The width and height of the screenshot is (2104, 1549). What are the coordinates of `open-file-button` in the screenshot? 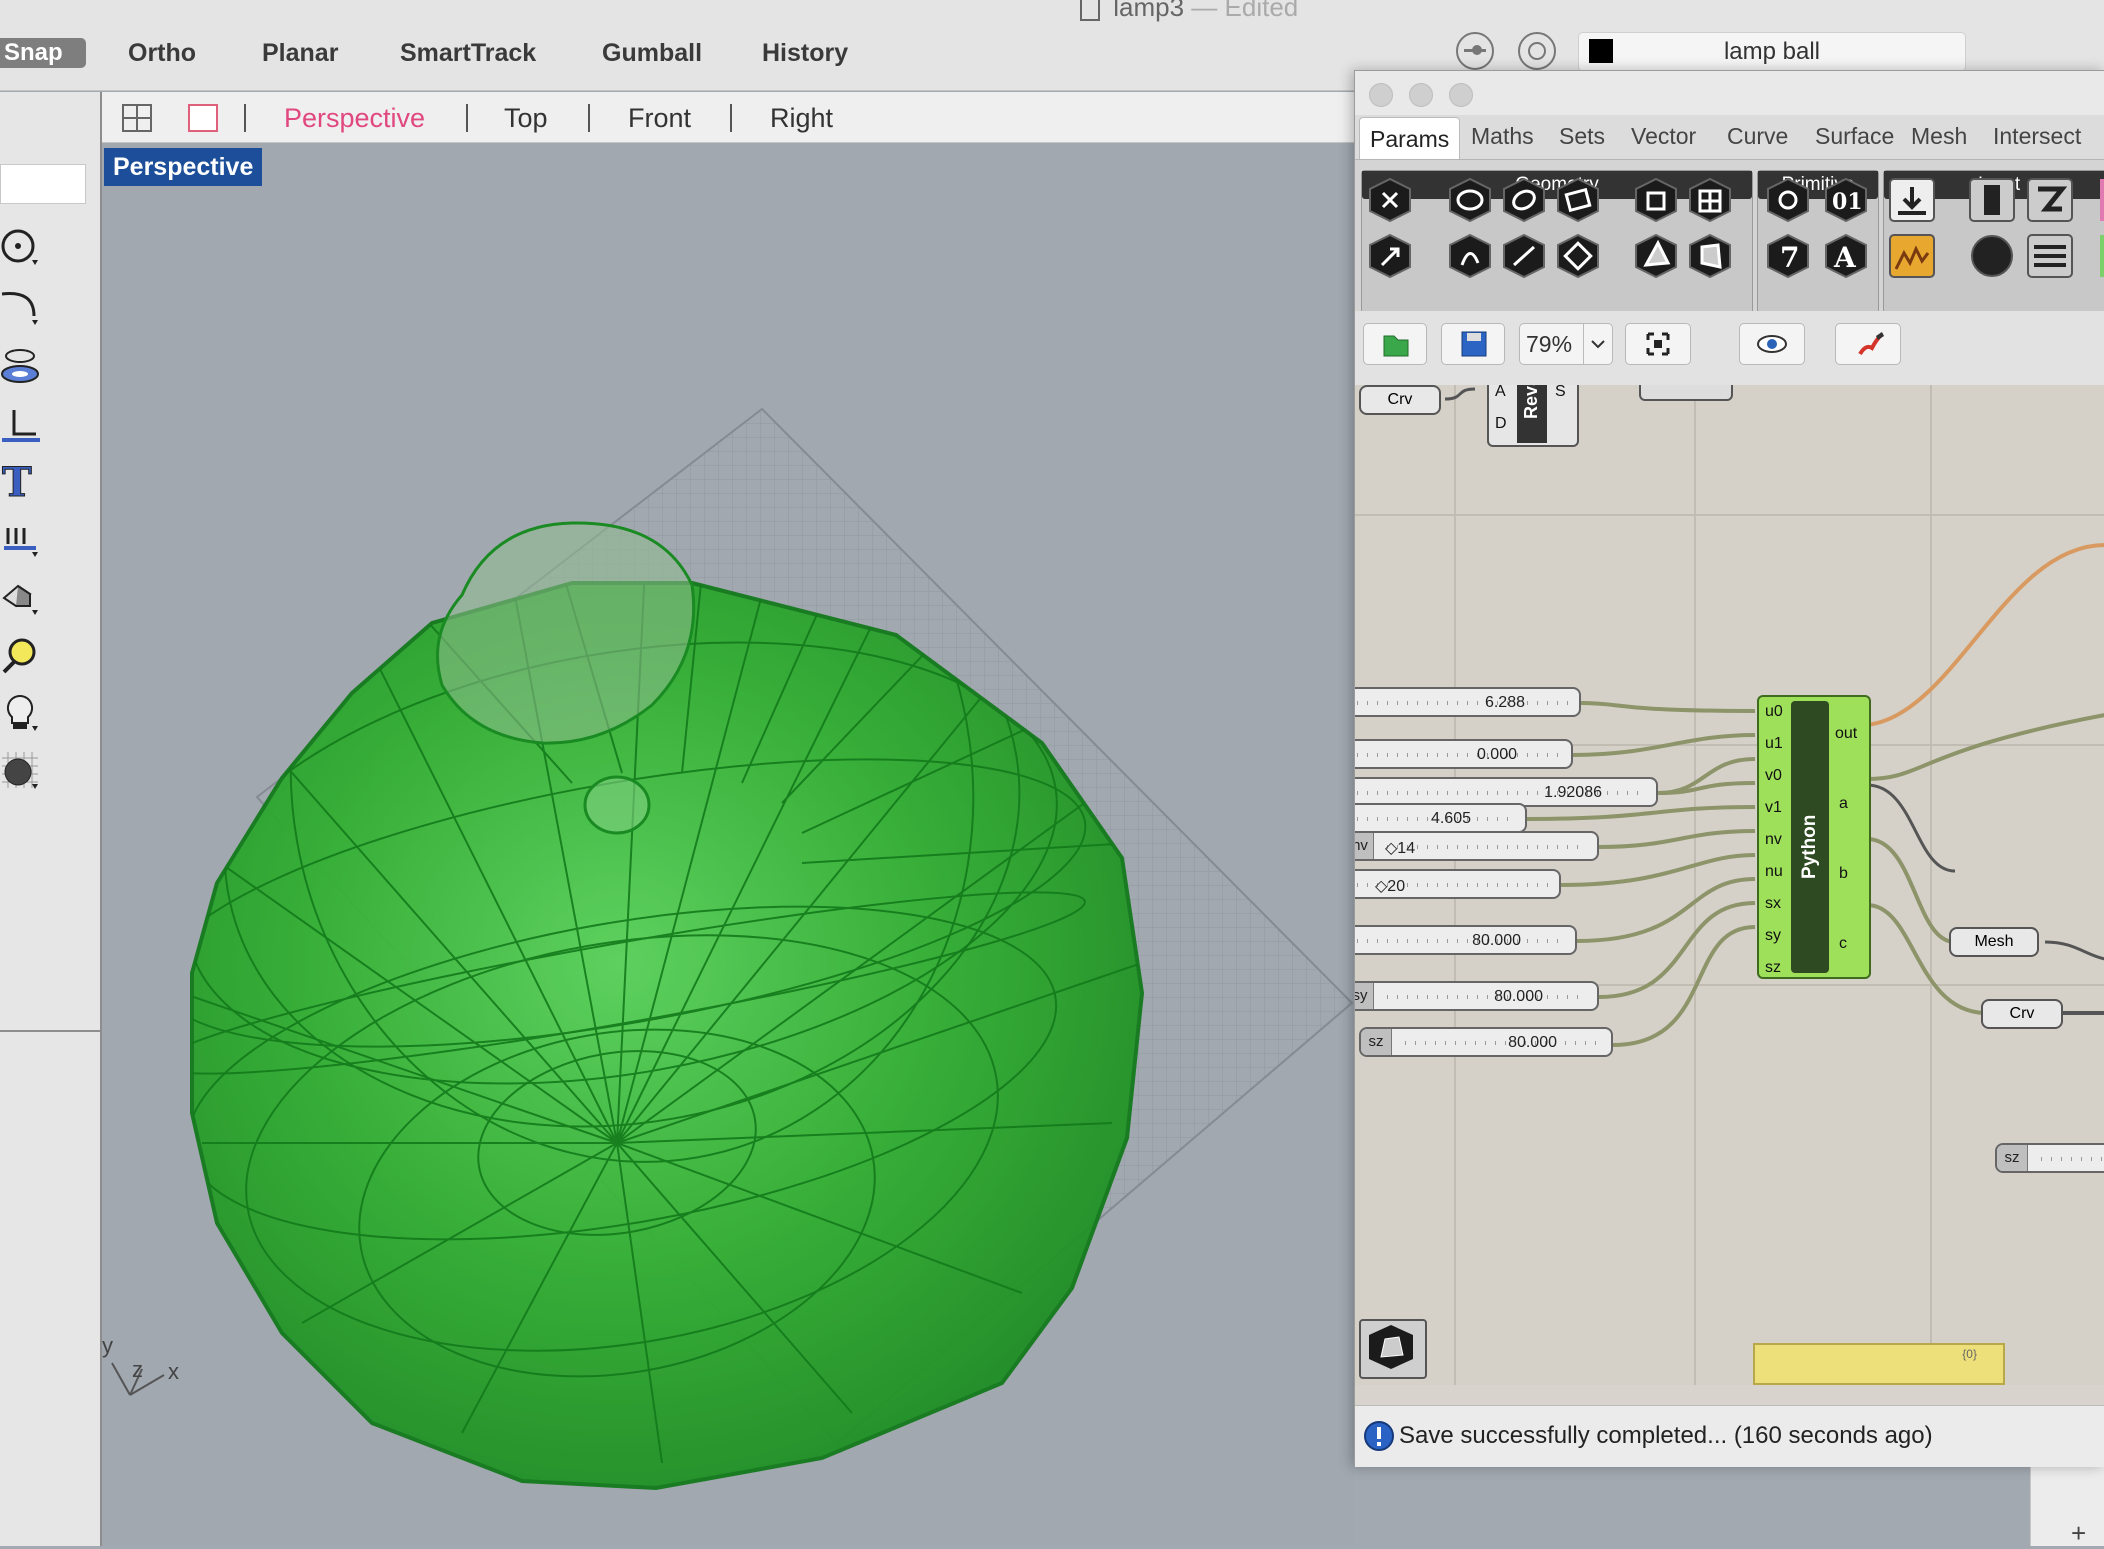 It's located at (1395, 344).